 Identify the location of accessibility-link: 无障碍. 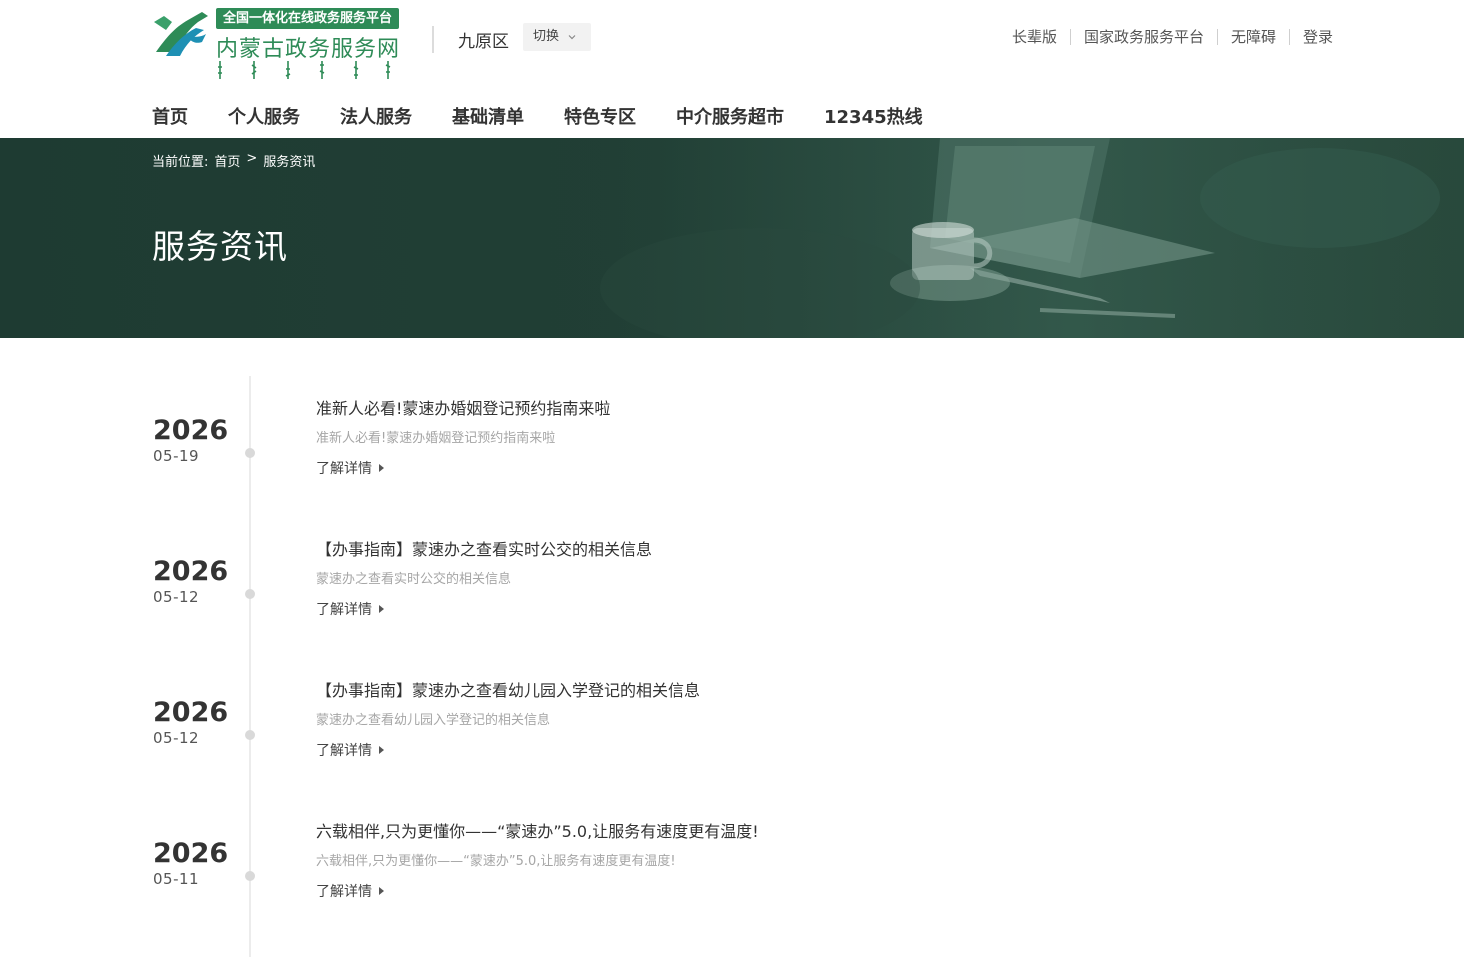
(1253, 36).